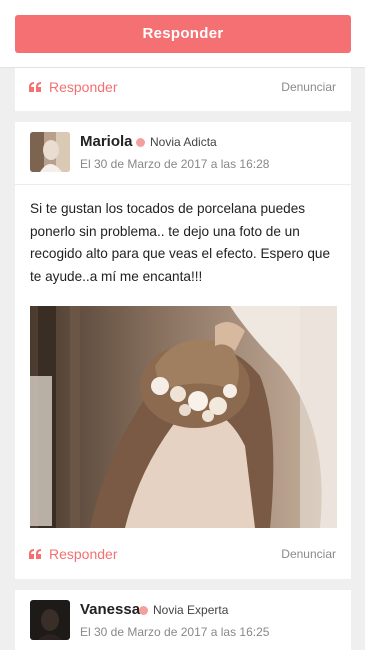  I want to click on top-bar: Responder, so click(182, 34).